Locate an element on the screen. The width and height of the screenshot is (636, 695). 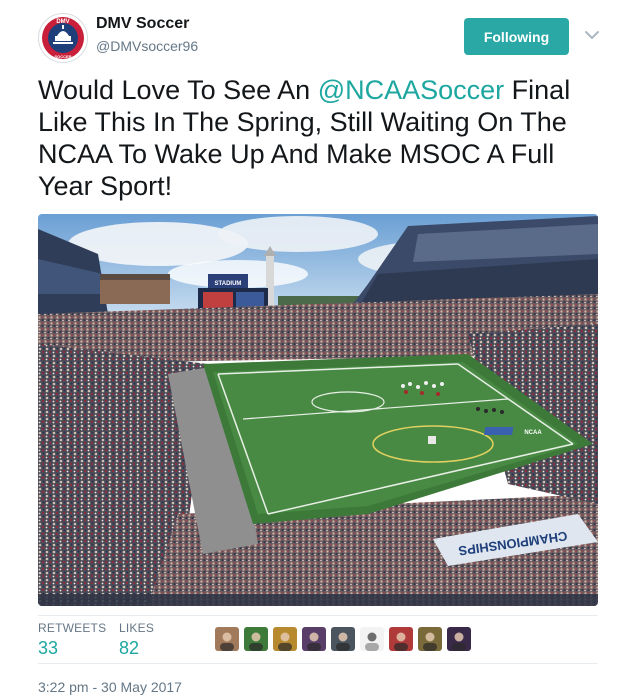
chevron-down-icon is located at coordinates (592, 34).